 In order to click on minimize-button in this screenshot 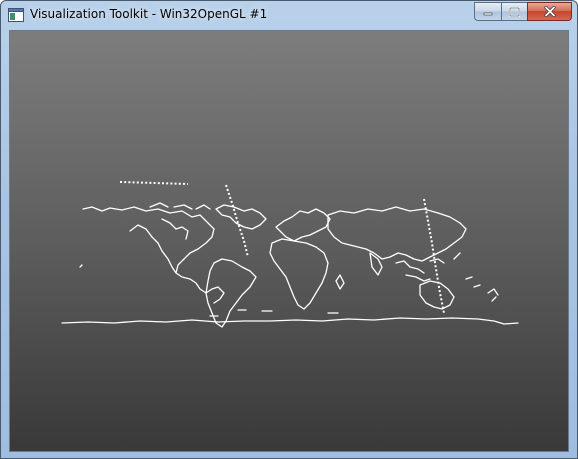, I will do `click(487, 11)`.